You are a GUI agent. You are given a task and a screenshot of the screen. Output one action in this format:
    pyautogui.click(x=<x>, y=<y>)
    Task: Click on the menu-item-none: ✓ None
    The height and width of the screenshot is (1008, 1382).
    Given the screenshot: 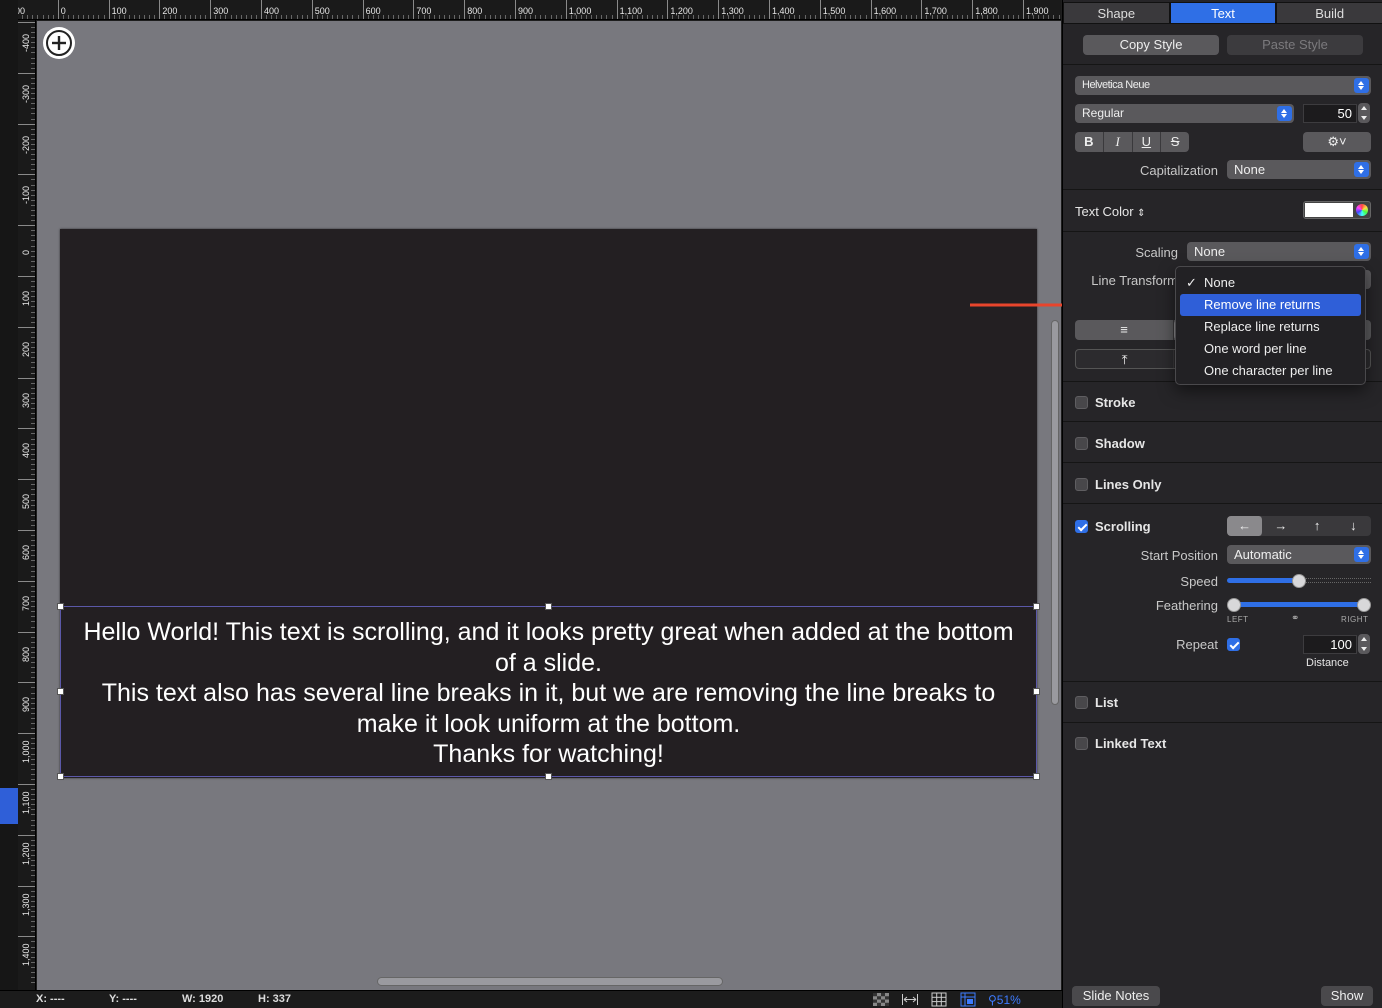 What is the action you would take?
    pyautogui.click(x=1270, y=283)
    